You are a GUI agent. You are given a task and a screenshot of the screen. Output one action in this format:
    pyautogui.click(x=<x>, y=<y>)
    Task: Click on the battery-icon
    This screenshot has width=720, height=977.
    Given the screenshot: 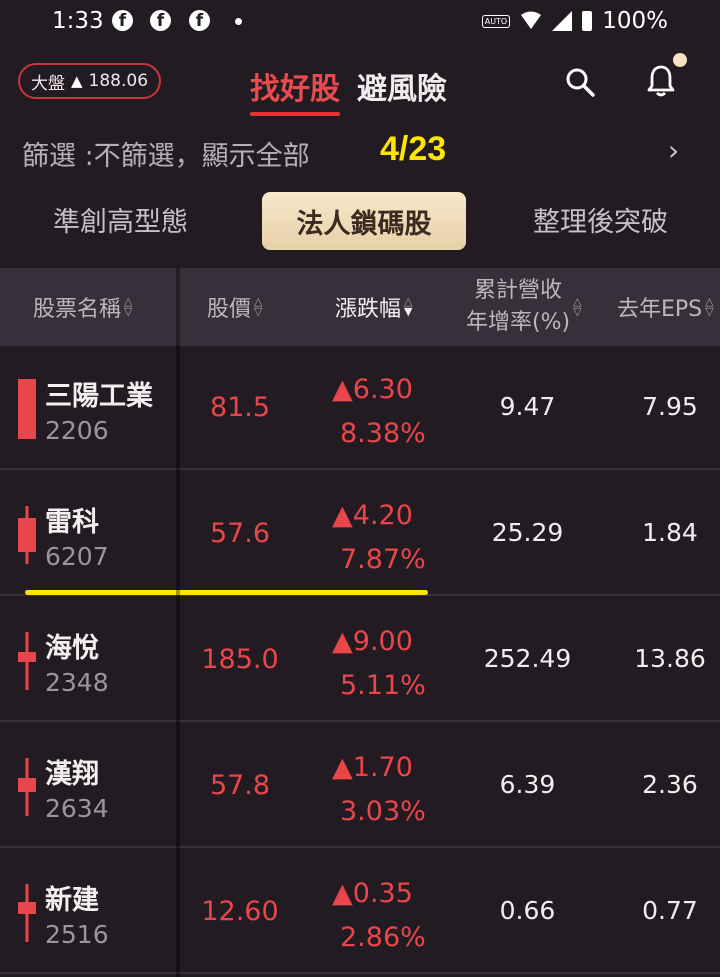 What is the action you would take?
    pyautogui.click(x=587, y=21)
    